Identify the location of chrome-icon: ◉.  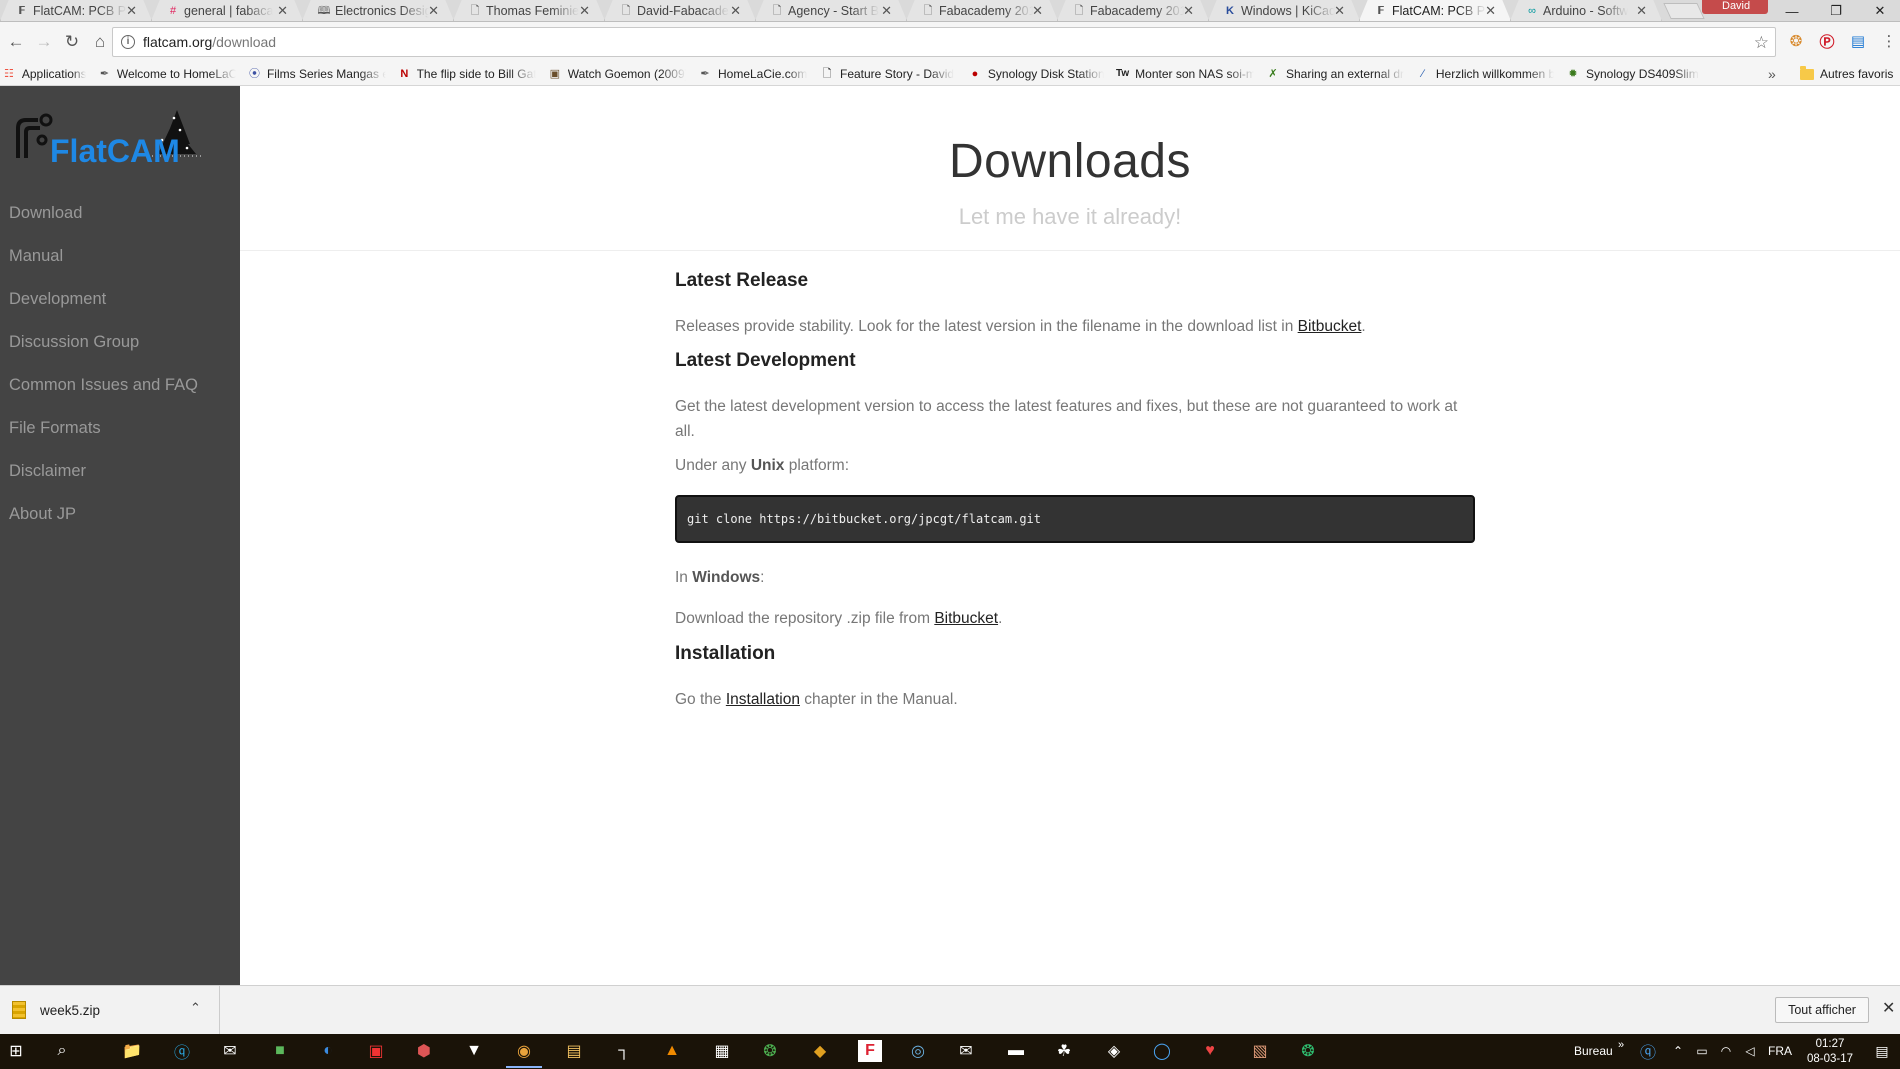
(524, 1054).